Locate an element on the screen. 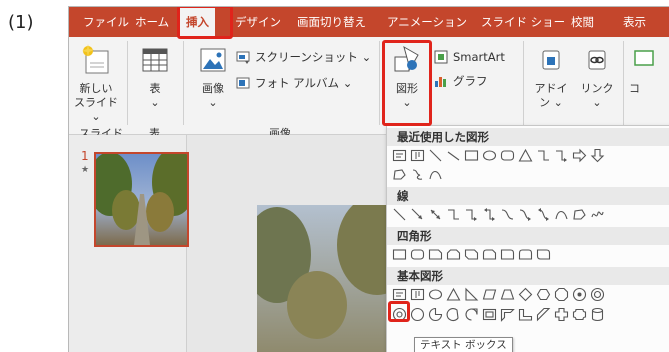 The height and width of the screenshot is (352, 669). octagon-icon is located at coordinates (561, 294).